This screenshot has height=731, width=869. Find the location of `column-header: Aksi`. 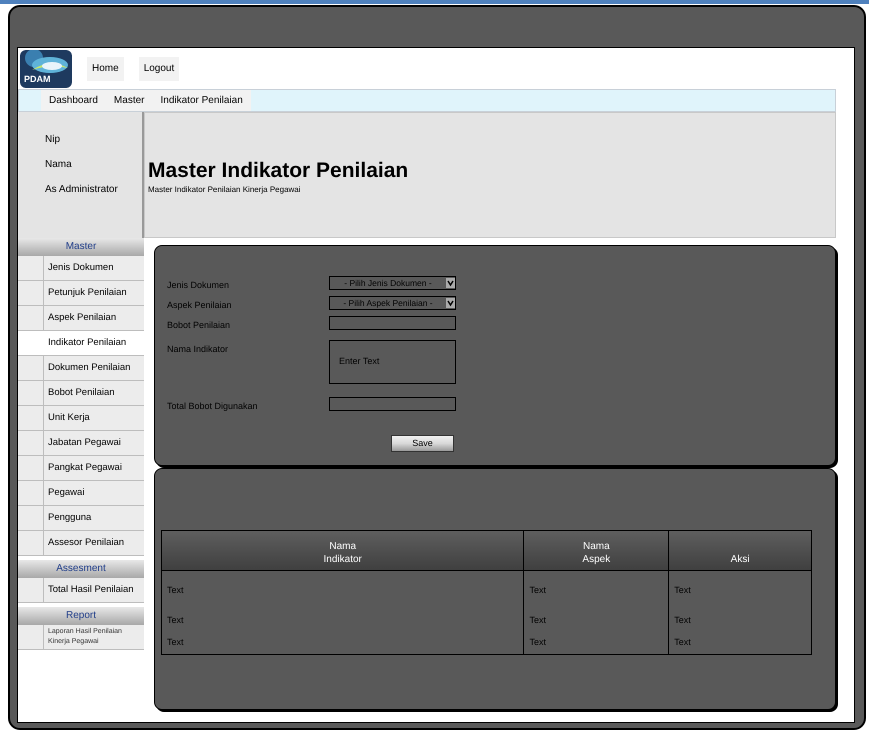

column-header: Aksi is located at coordinates (740, 551).